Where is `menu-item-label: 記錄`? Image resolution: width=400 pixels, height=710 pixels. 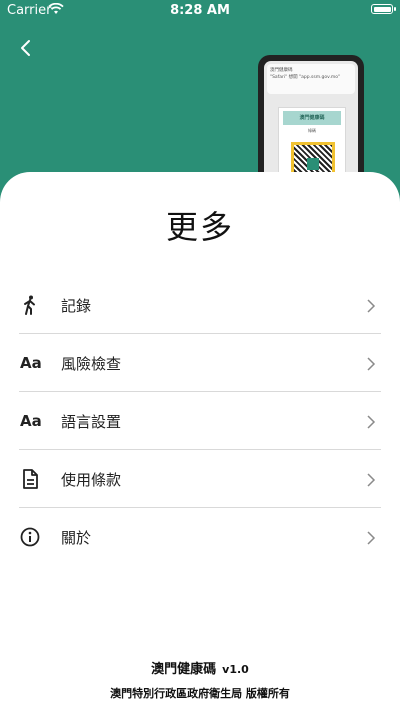 menu-item-label: 記錄 is located at coordinates (76, 306).